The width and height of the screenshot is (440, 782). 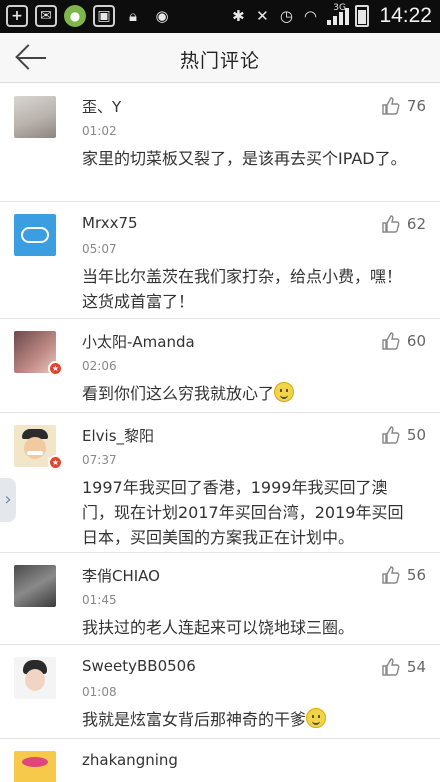 I want to click on like-button: 62, so click(x=403, y=224).